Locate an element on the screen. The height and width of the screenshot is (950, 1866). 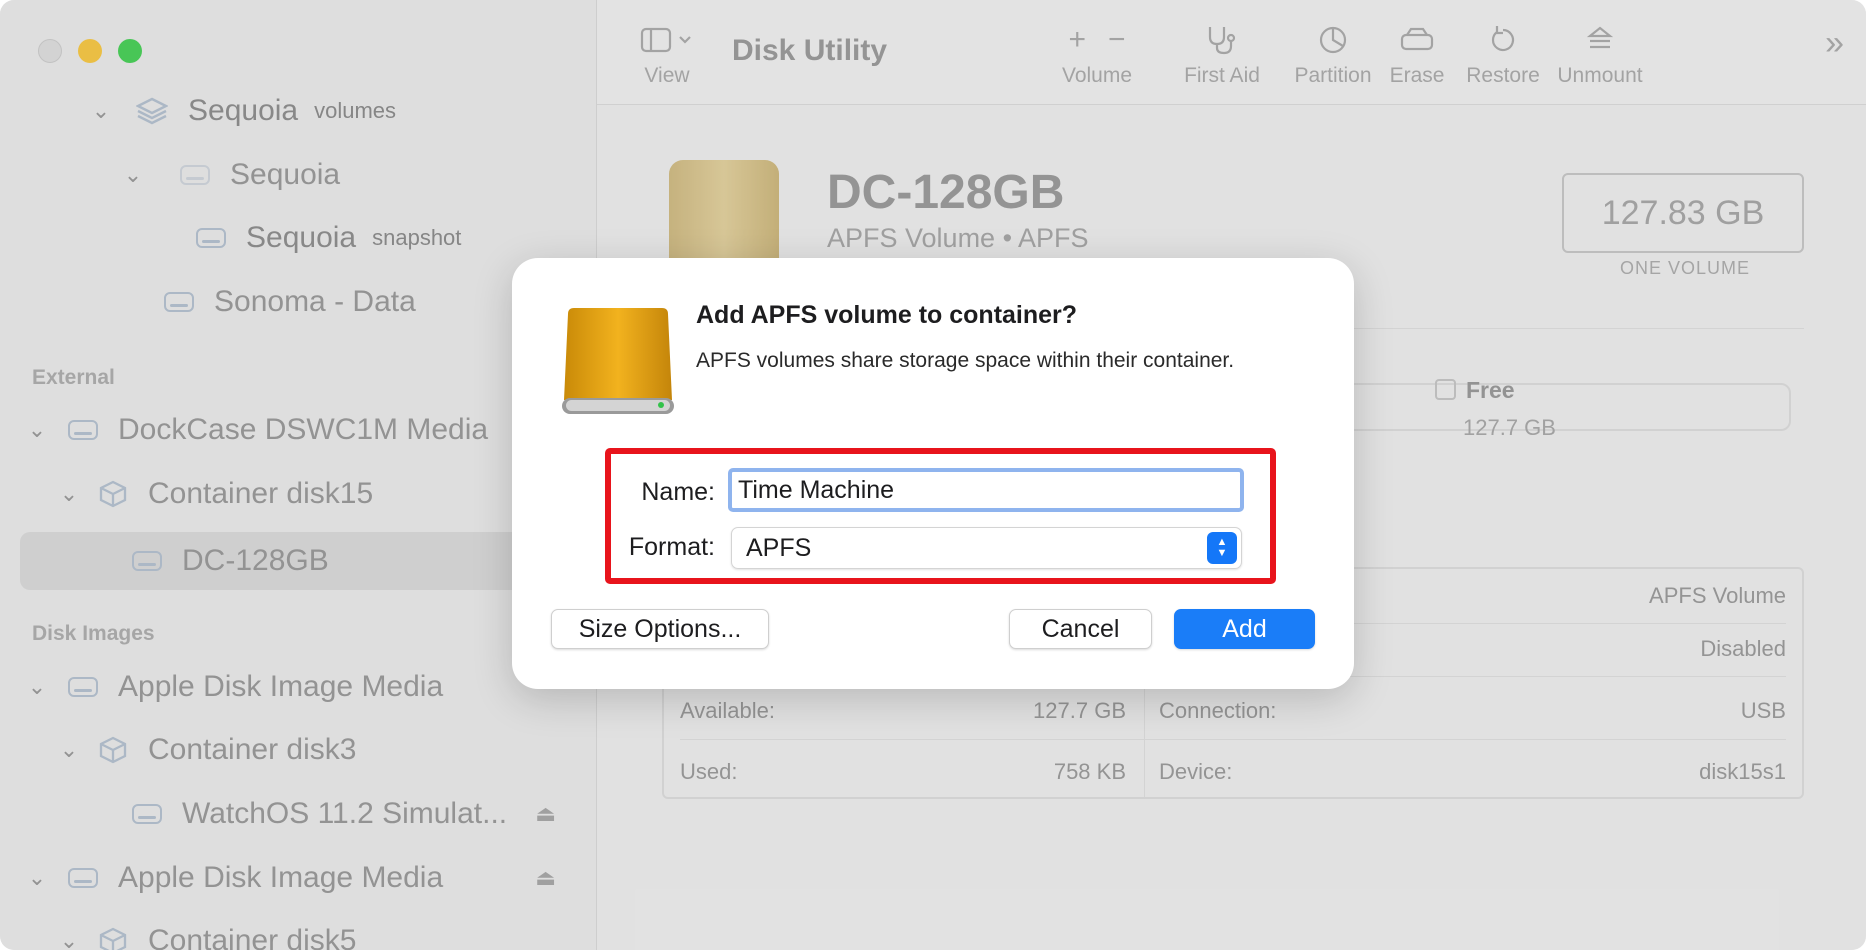
format-selected-value: APFS is located at coordinates (779, 547).